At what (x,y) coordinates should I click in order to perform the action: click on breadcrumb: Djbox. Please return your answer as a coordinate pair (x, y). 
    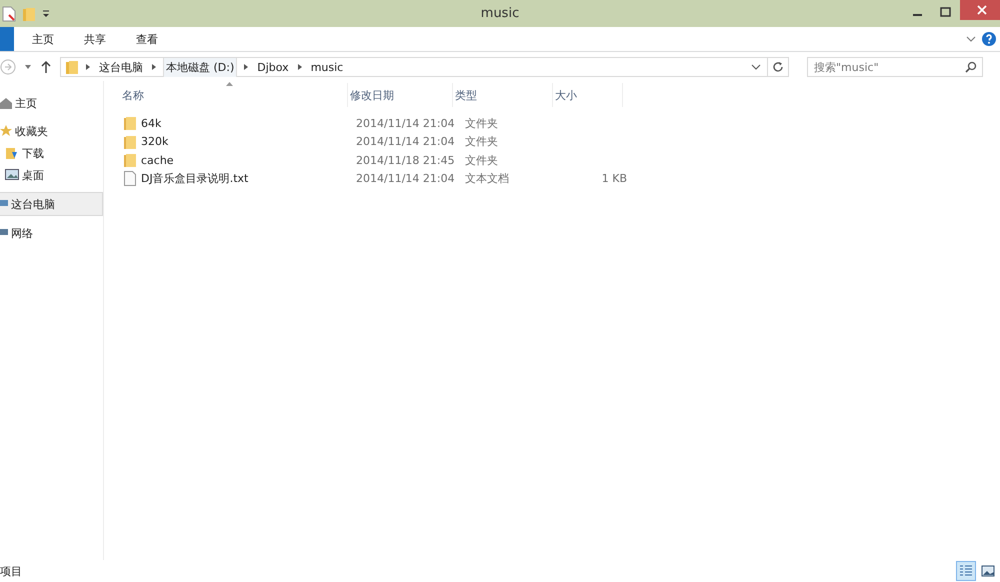
    Looking at the image, I should click on (273, 67).